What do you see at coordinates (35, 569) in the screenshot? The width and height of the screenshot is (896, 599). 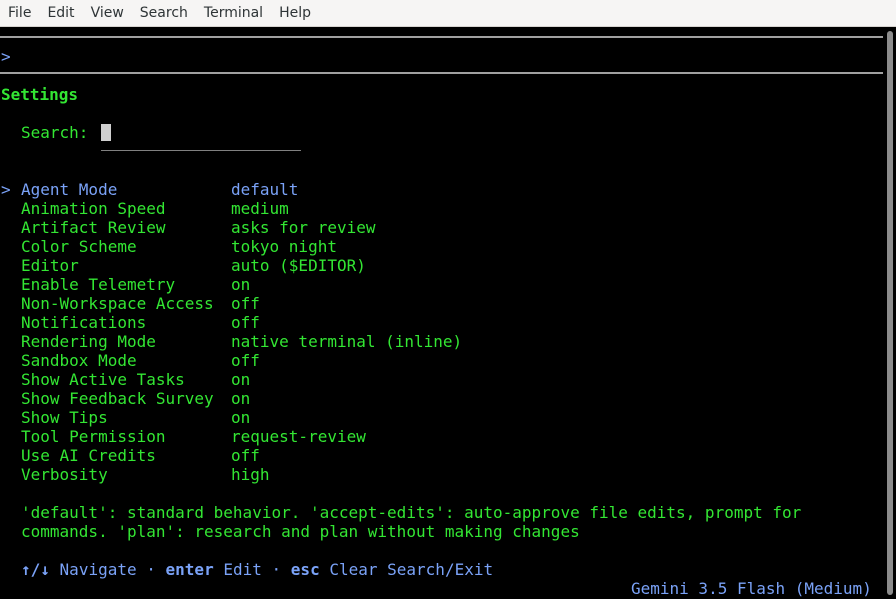 I see `arrows-key-icon: ↑/↓` at bounding box center [35, 569].